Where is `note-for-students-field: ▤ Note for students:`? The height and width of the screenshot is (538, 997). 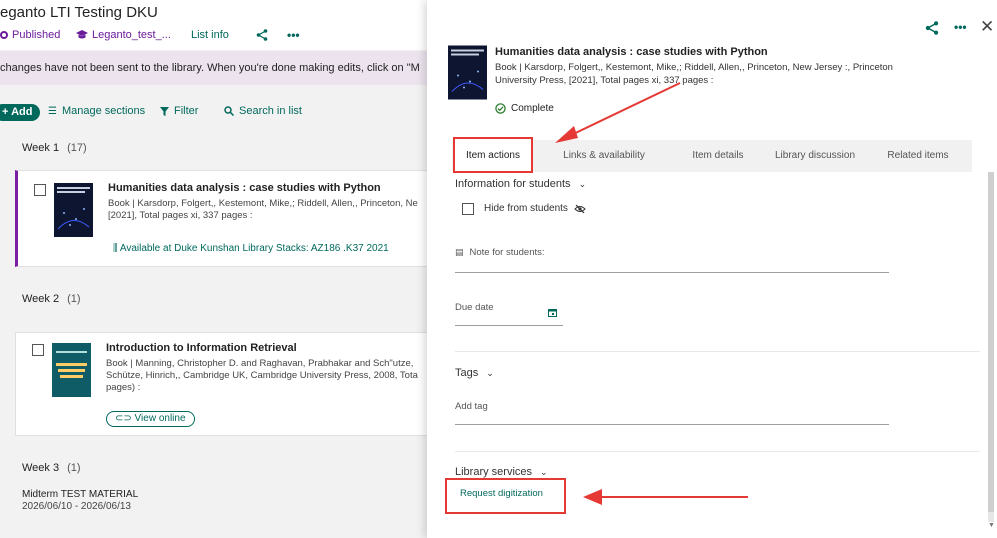 note-for-students-field: ▤ Note for students: is located at coordinates (500, 252).